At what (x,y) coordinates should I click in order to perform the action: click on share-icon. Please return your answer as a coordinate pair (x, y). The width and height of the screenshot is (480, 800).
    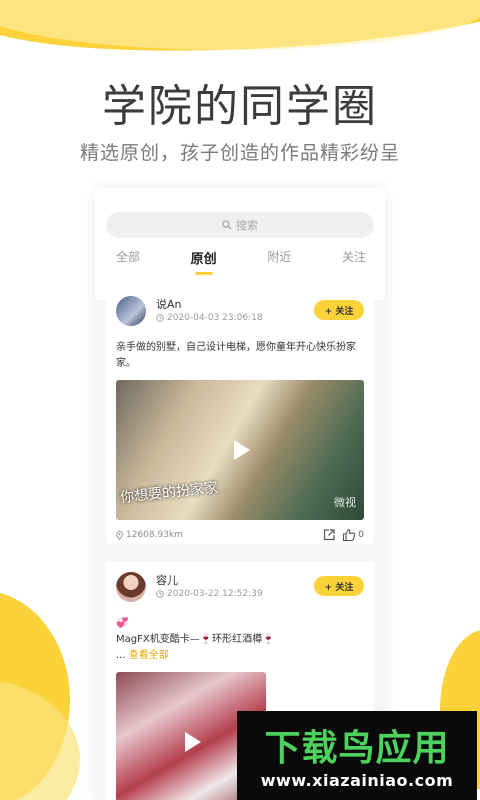
    Looking at the image, I should click on (329, 535).